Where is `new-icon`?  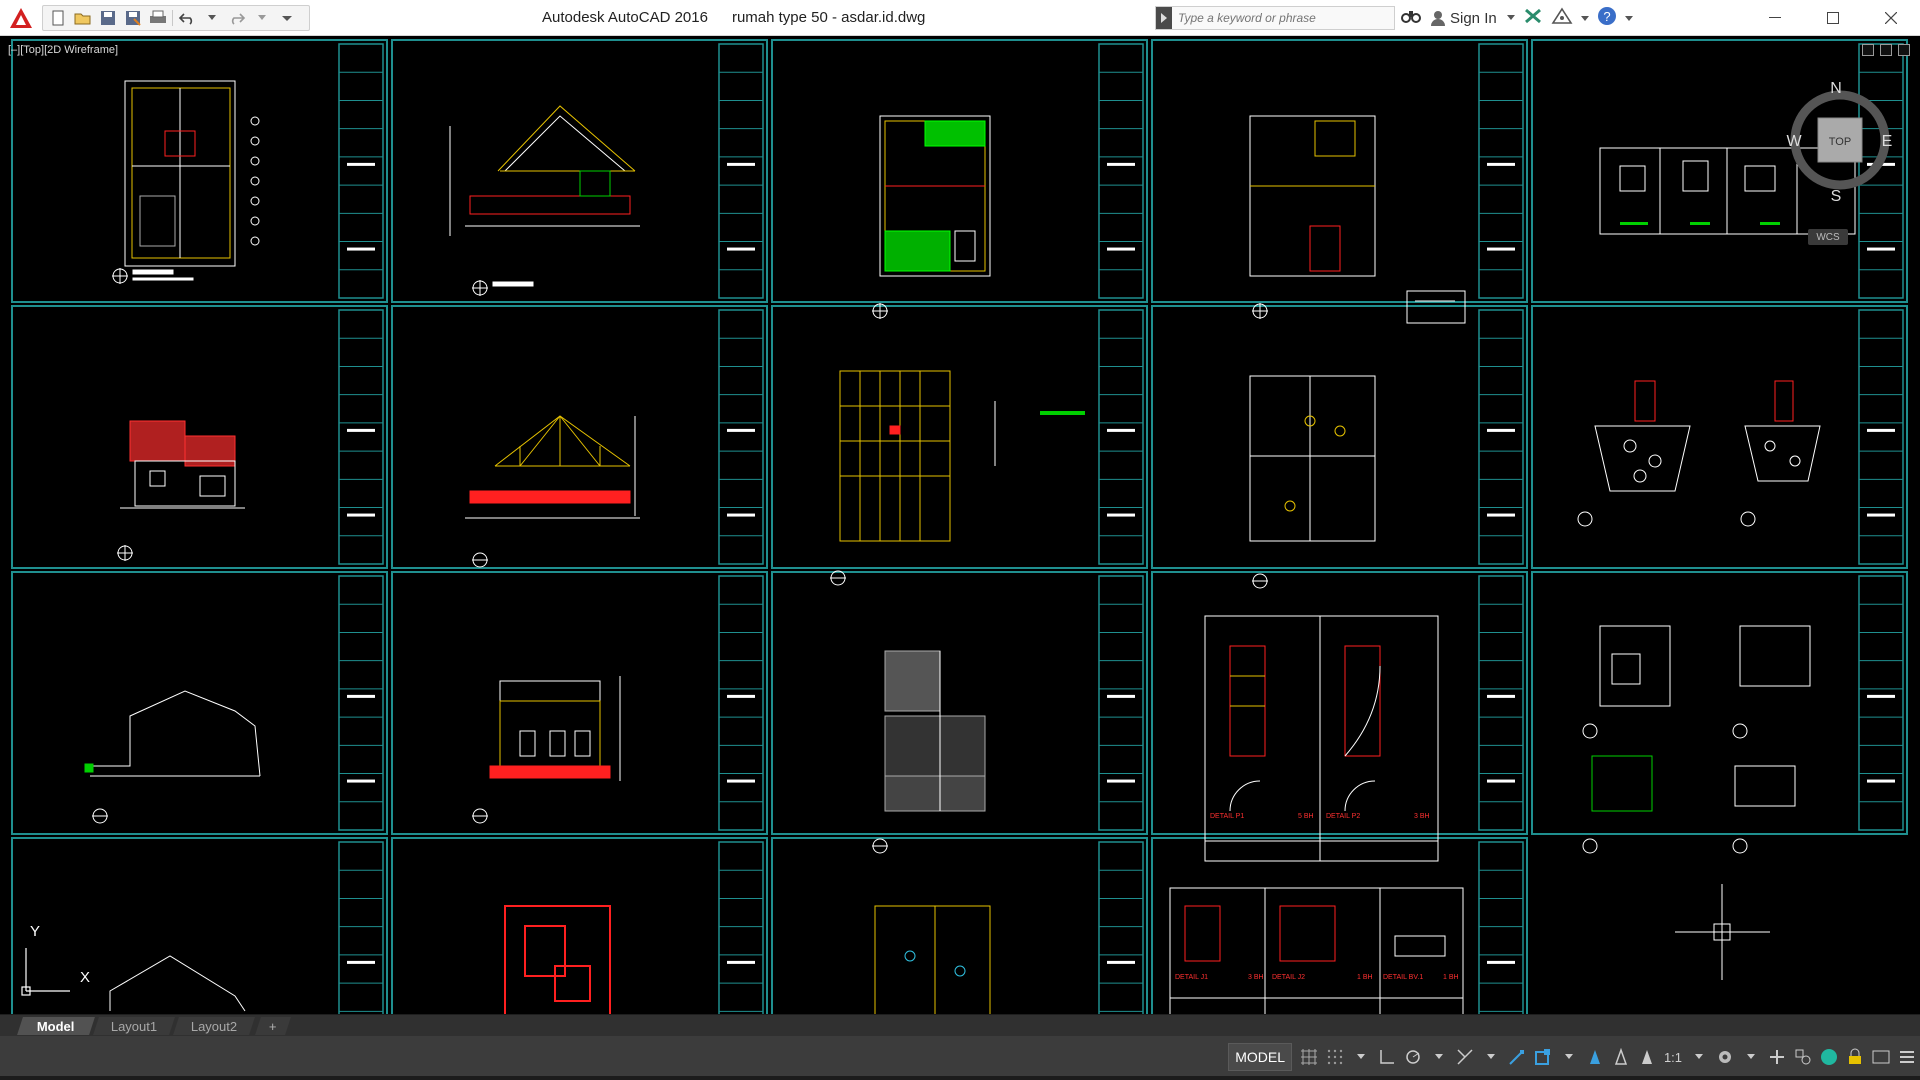 new-icon is located at coordinates (58, 18).